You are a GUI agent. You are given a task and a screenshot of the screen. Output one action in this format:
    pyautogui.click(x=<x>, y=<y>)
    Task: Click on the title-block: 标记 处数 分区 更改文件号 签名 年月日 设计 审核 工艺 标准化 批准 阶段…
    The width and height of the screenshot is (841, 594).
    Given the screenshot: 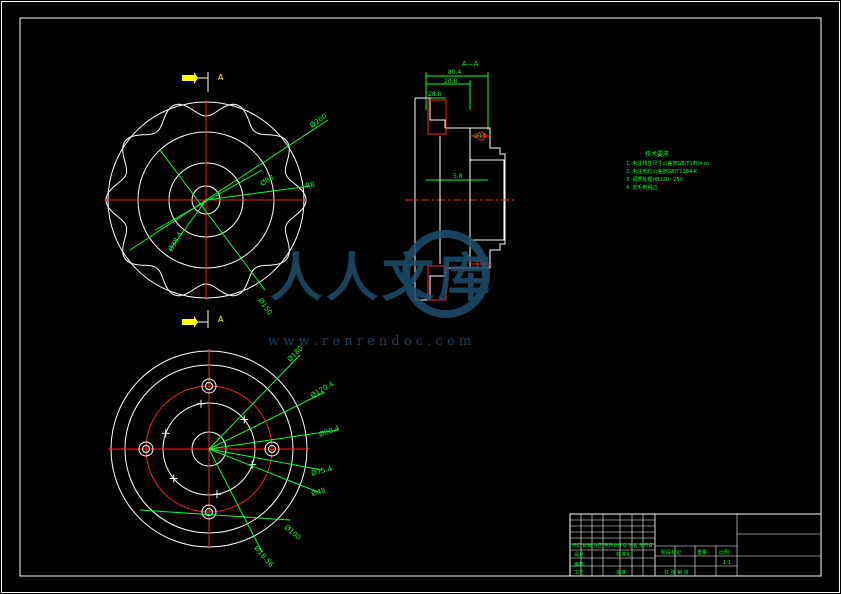 What is the action you would take?
    pyautogui.click(x=695, y=545)
    